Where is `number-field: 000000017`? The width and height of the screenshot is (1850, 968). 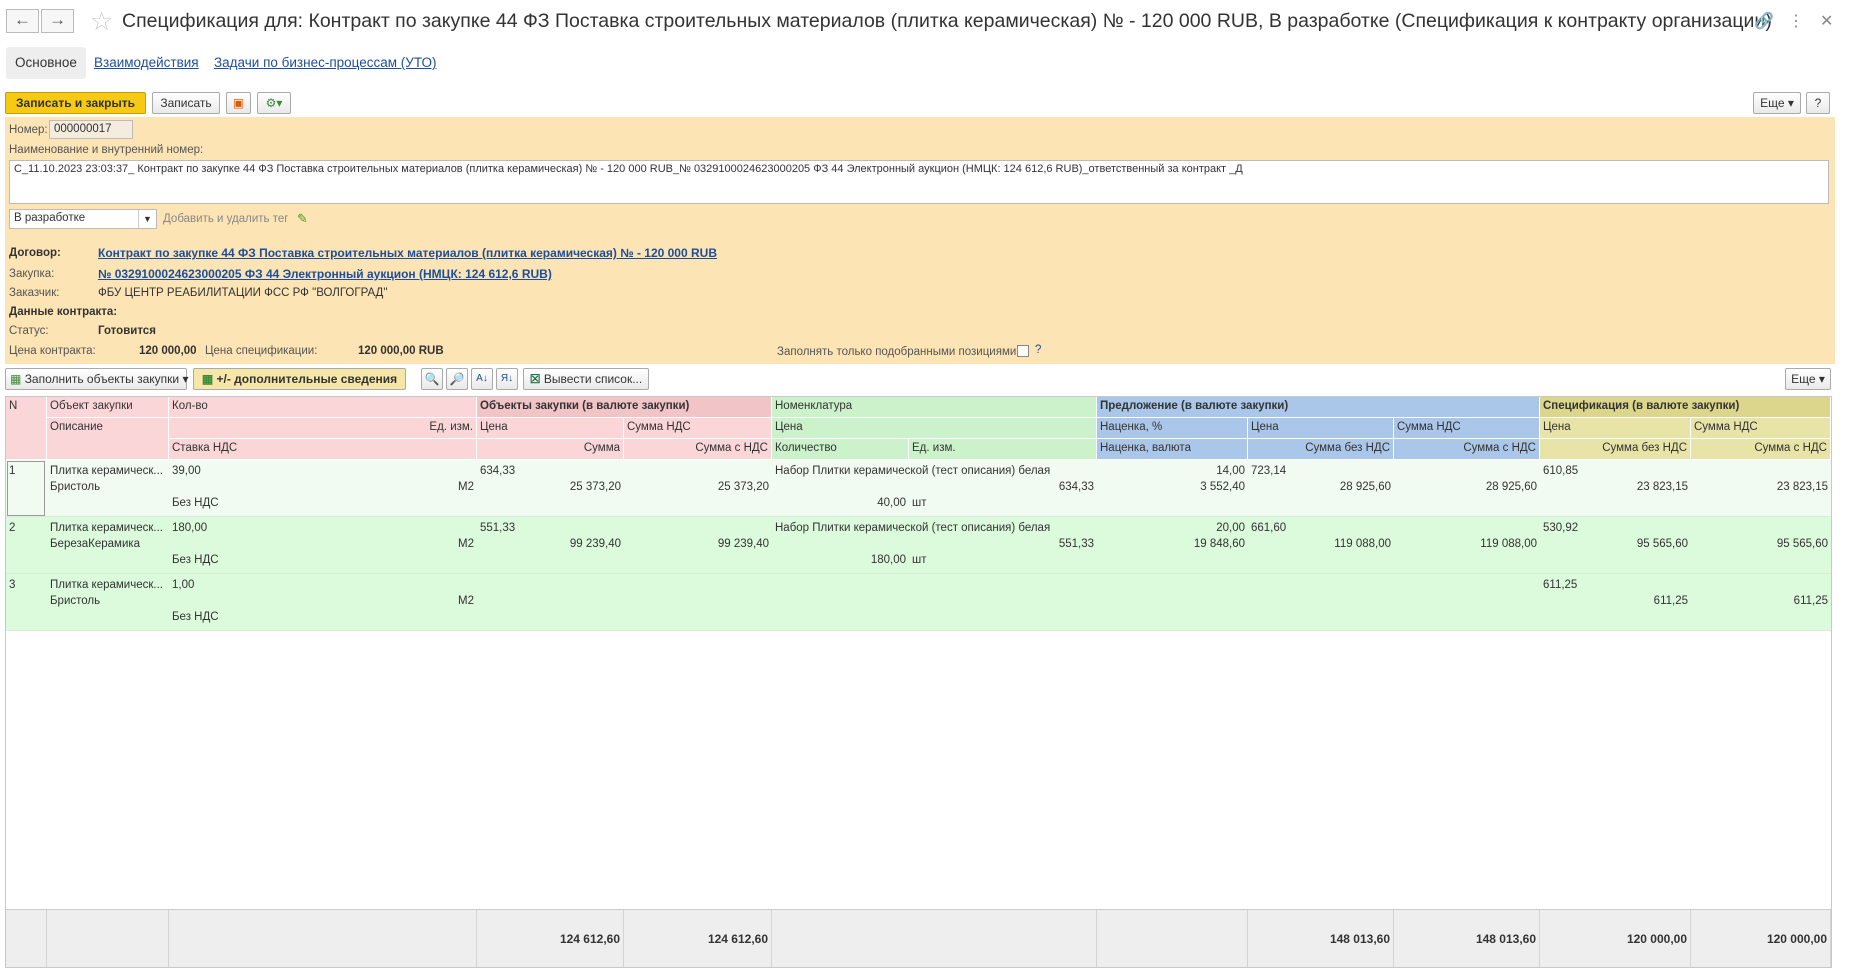
number-field: 000000017 is located at coordinates (91, 129).